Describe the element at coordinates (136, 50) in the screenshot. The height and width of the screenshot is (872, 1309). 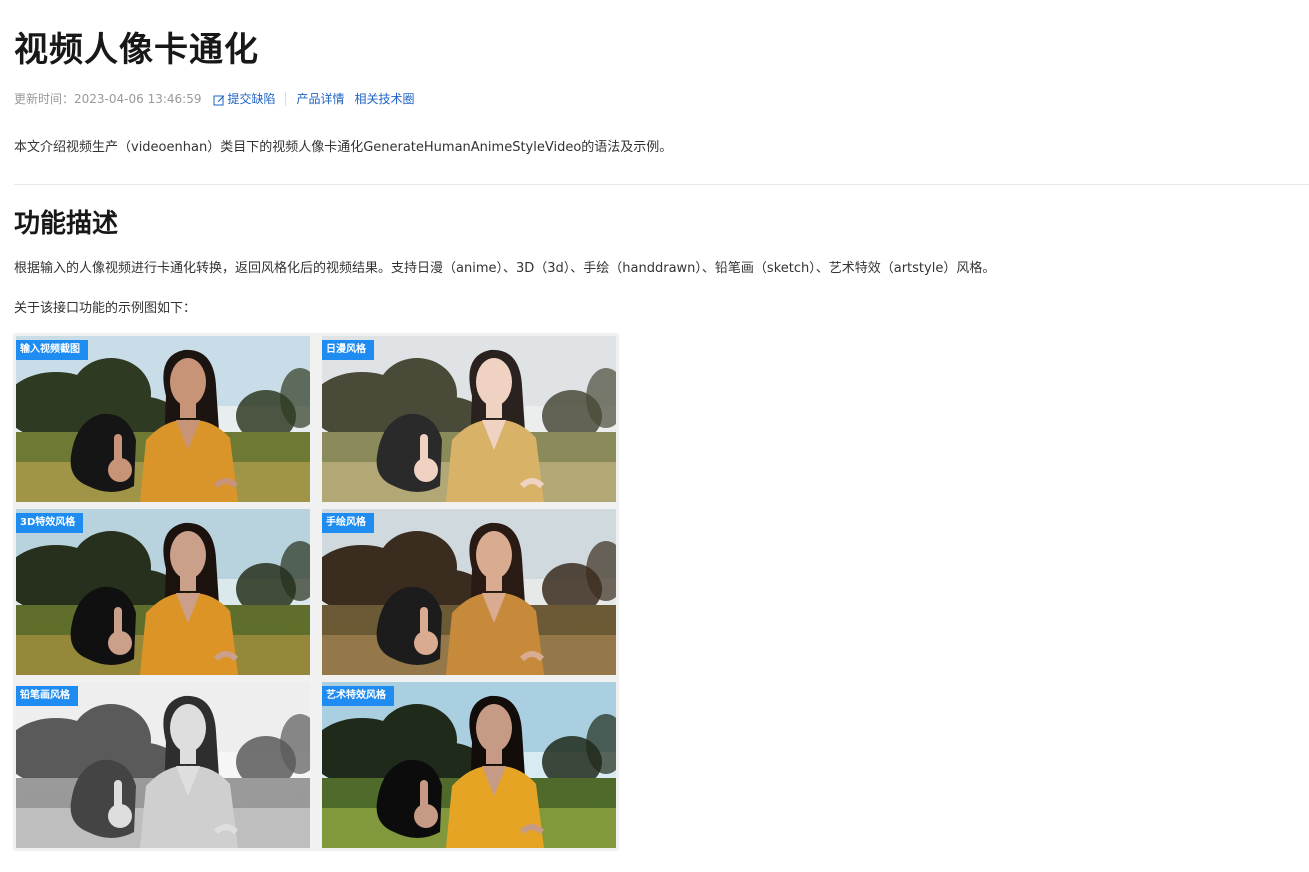
I see `page-title: 视频人像卡通化` at that location.